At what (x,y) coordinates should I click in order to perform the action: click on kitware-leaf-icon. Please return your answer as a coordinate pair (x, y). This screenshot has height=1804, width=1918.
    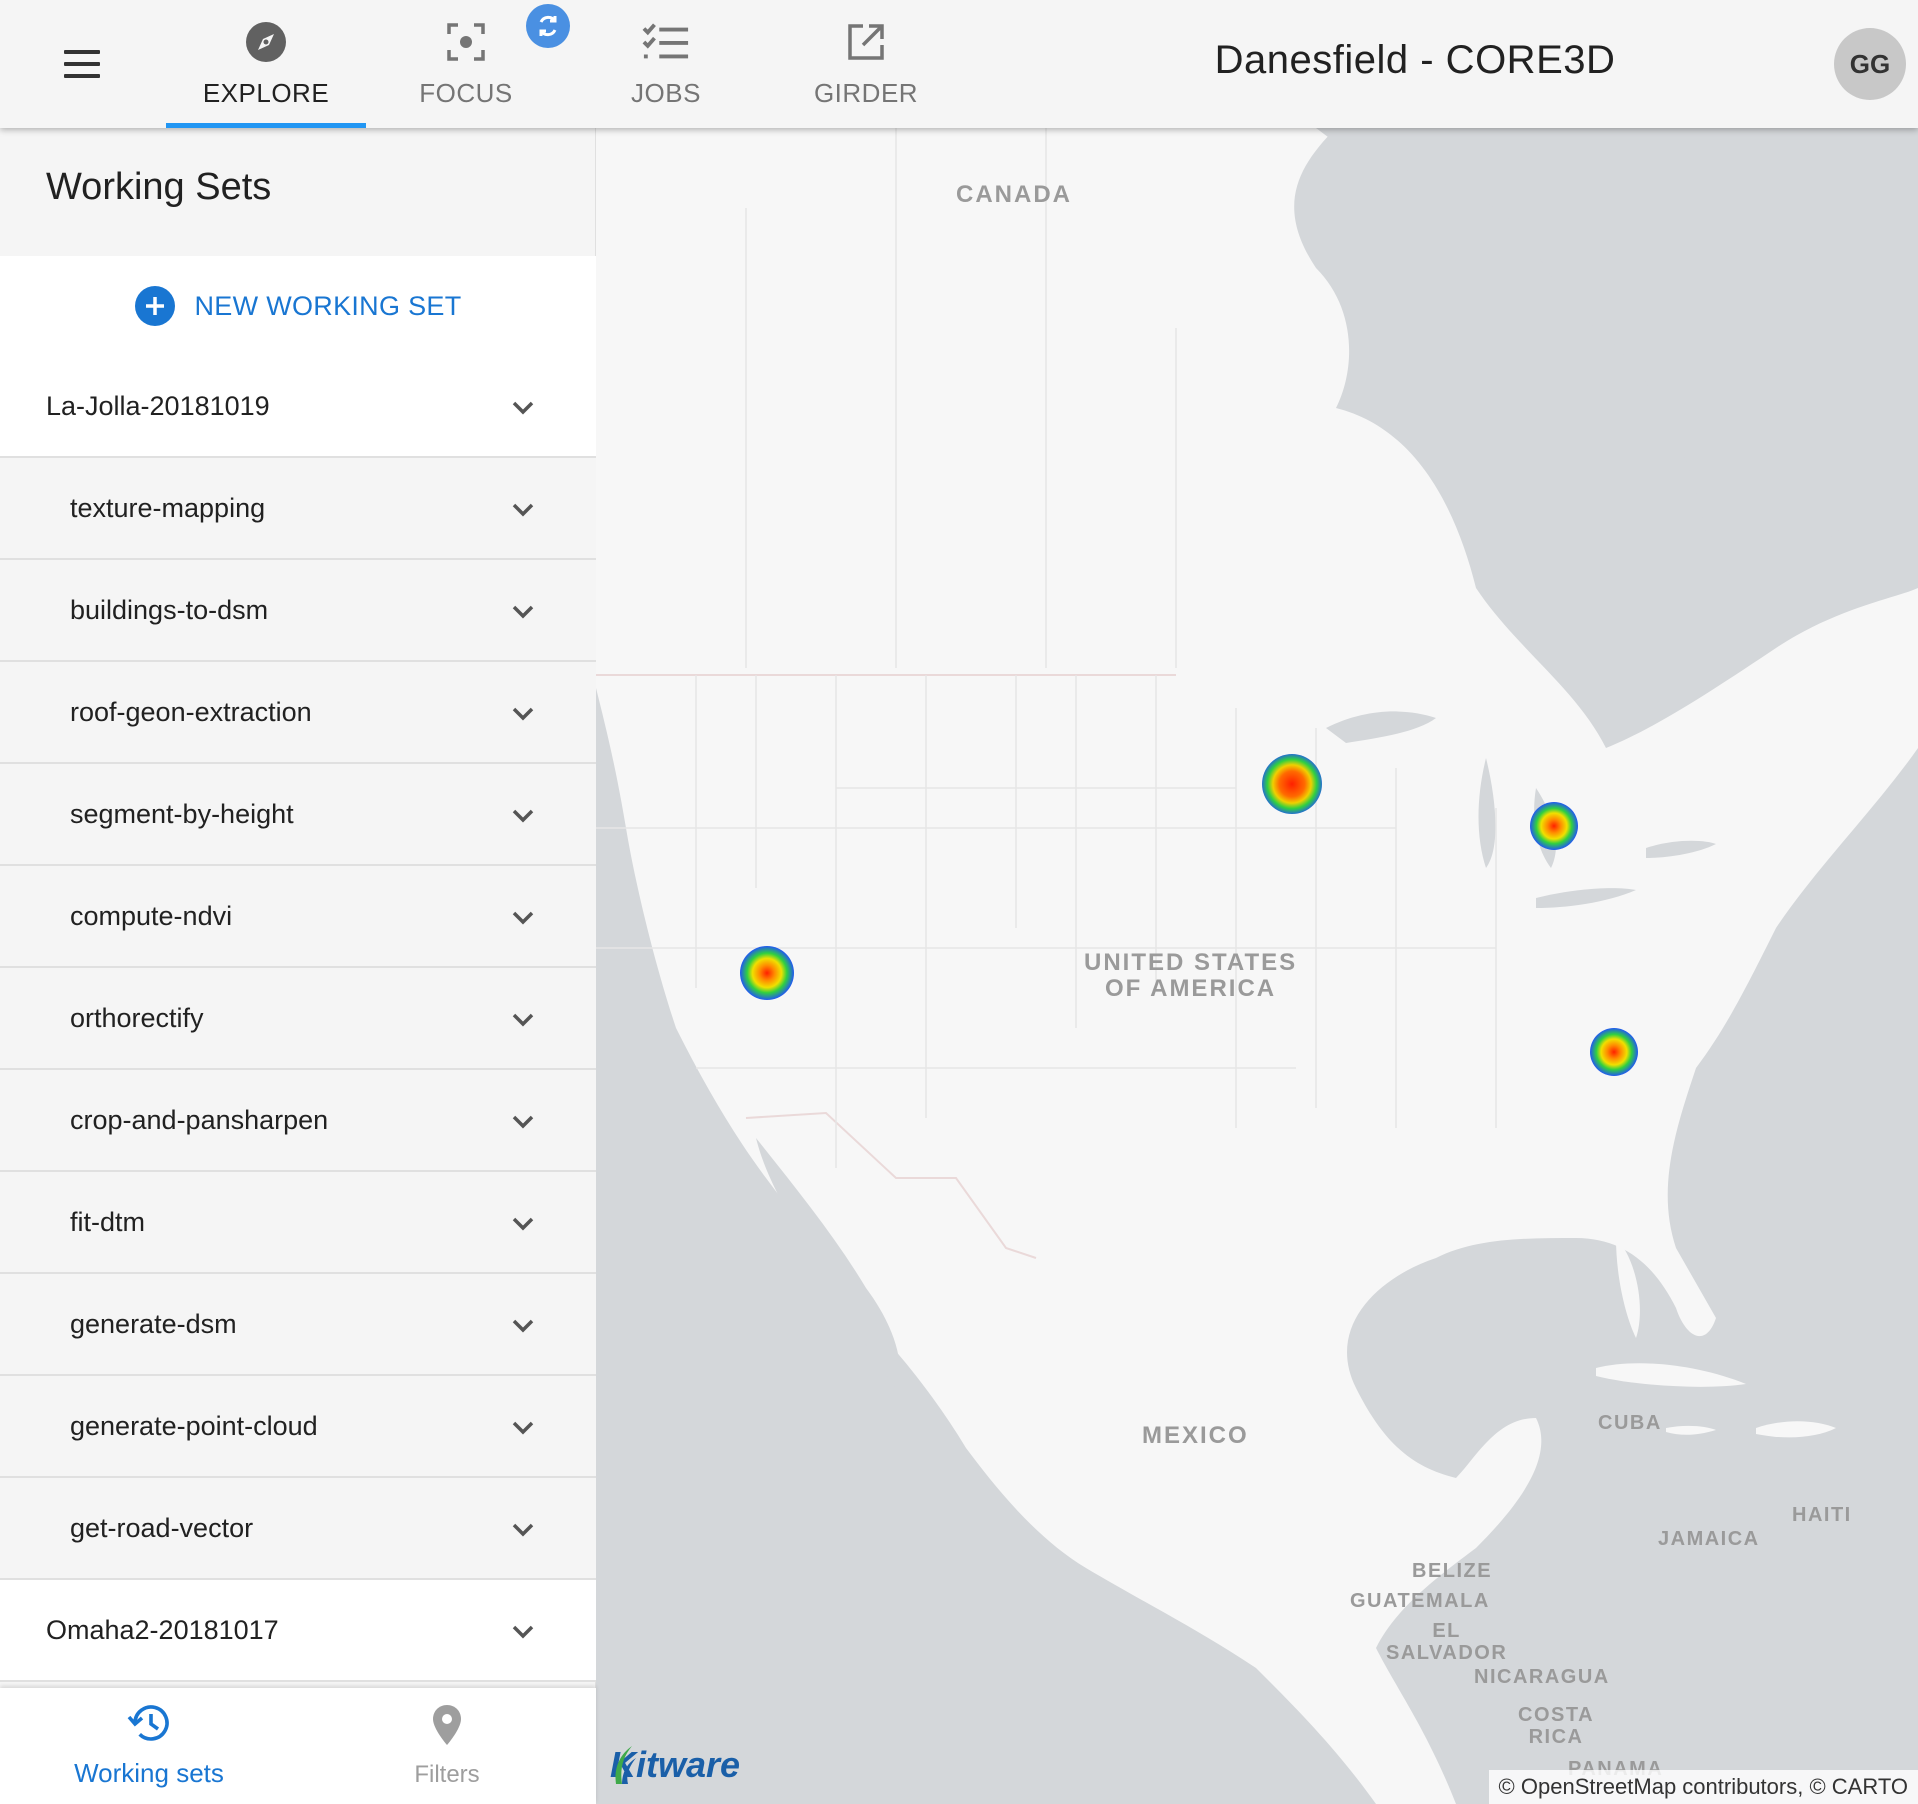
    Looking at the image, I should click on (625, 1765).